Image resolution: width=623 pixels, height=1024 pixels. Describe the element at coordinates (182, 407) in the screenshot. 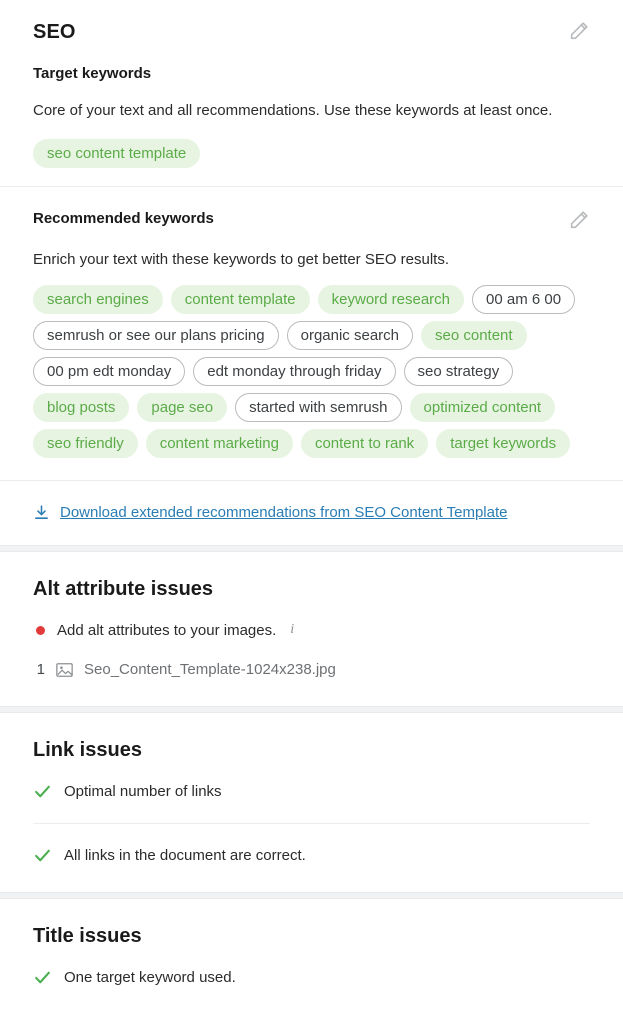

I see `keyword-chip: page seo` at that location.